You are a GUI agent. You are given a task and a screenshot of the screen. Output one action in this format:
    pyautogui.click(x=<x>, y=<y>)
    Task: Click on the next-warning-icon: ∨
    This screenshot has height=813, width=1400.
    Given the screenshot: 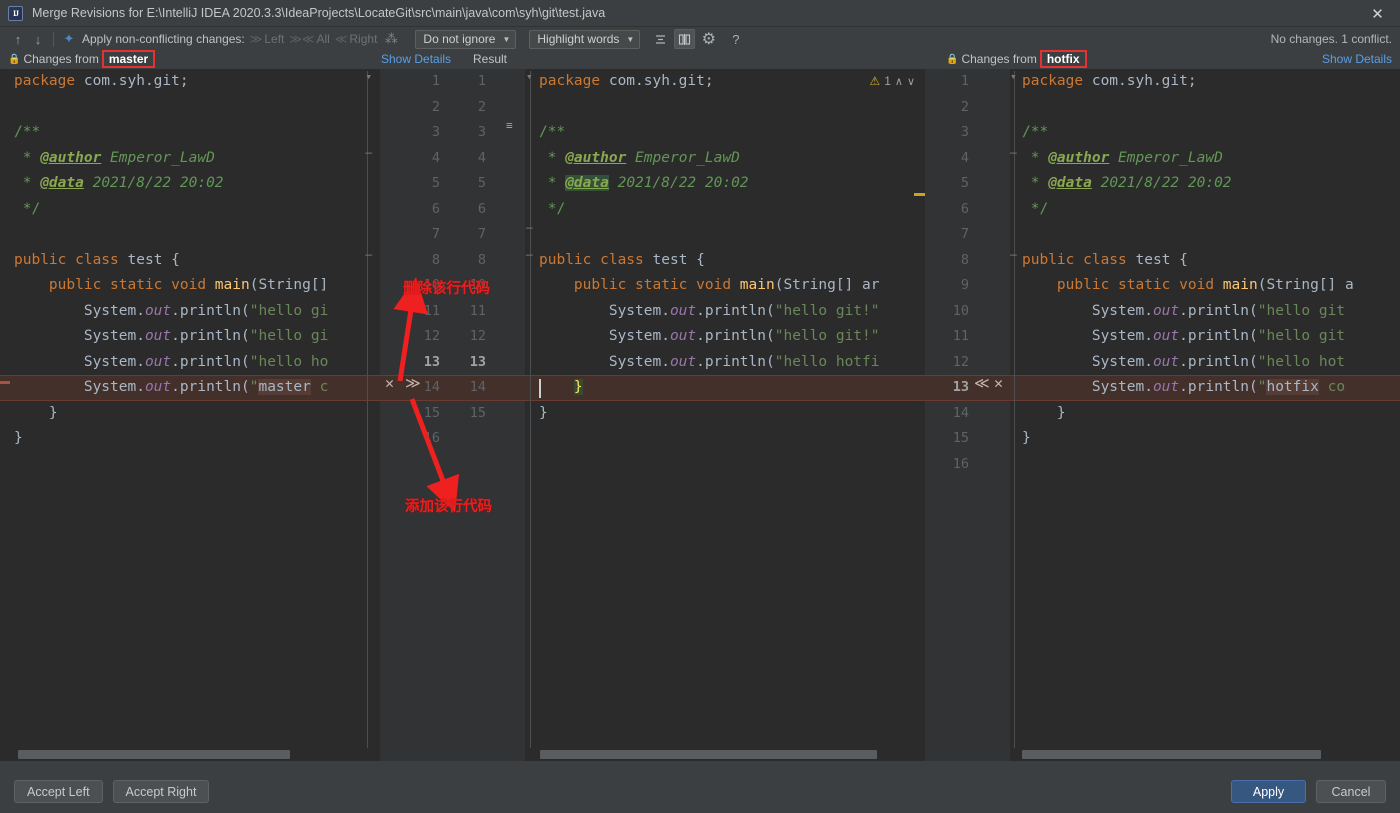 What is the action you would take?
    pyautogui.click(x=911, y=81)
    